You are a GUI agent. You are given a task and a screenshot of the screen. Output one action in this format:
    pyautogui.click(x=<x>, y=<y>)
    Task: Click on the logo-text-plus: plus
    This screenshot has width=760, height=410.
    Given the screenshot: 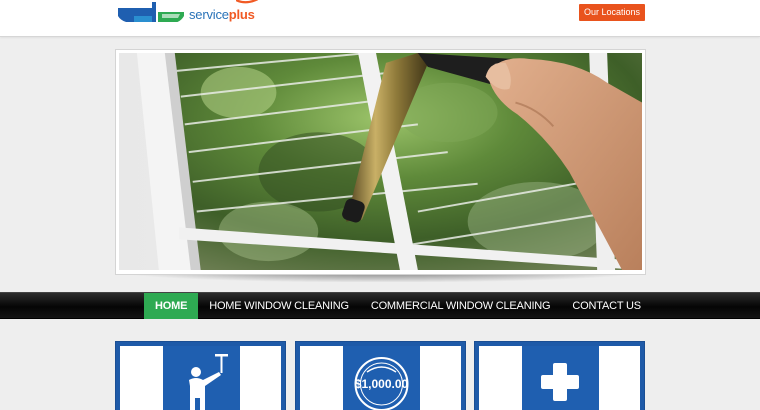 What is the action you would take?
    pyautogui.click(x=241, y=14)
    